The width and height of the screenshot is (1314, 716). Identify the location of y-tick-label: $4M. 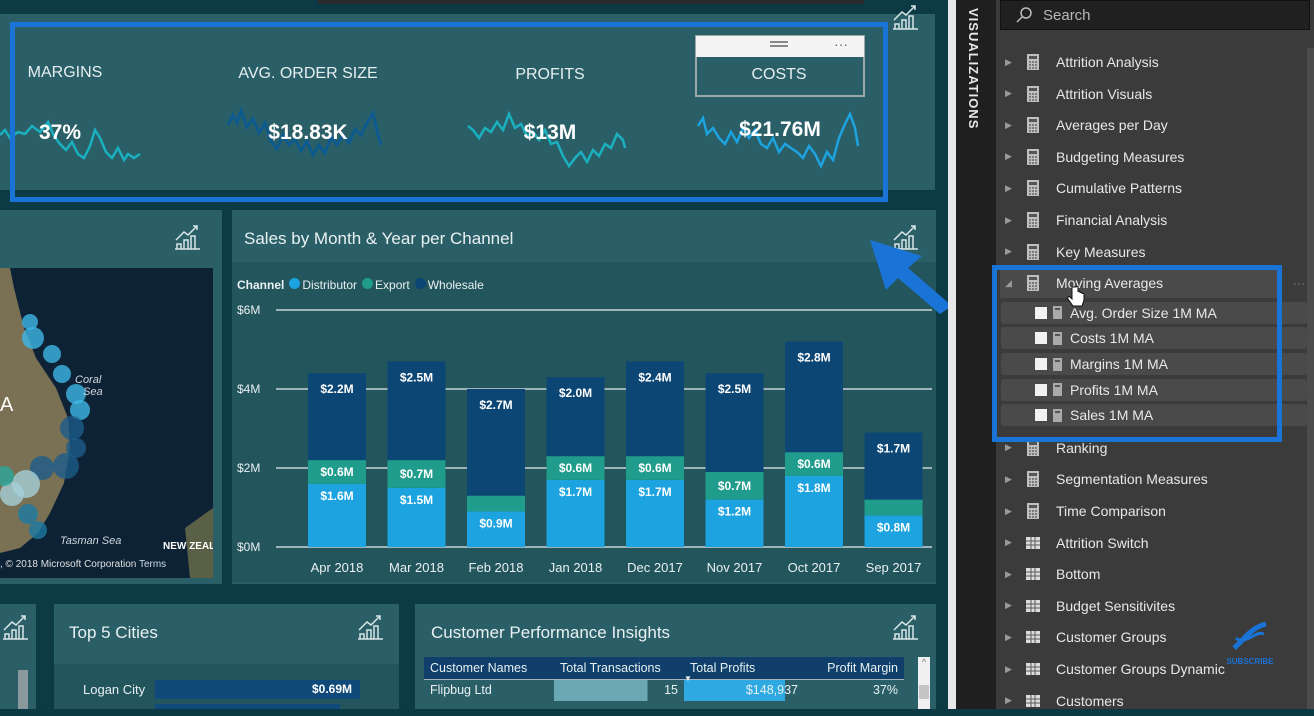
(248, 389).